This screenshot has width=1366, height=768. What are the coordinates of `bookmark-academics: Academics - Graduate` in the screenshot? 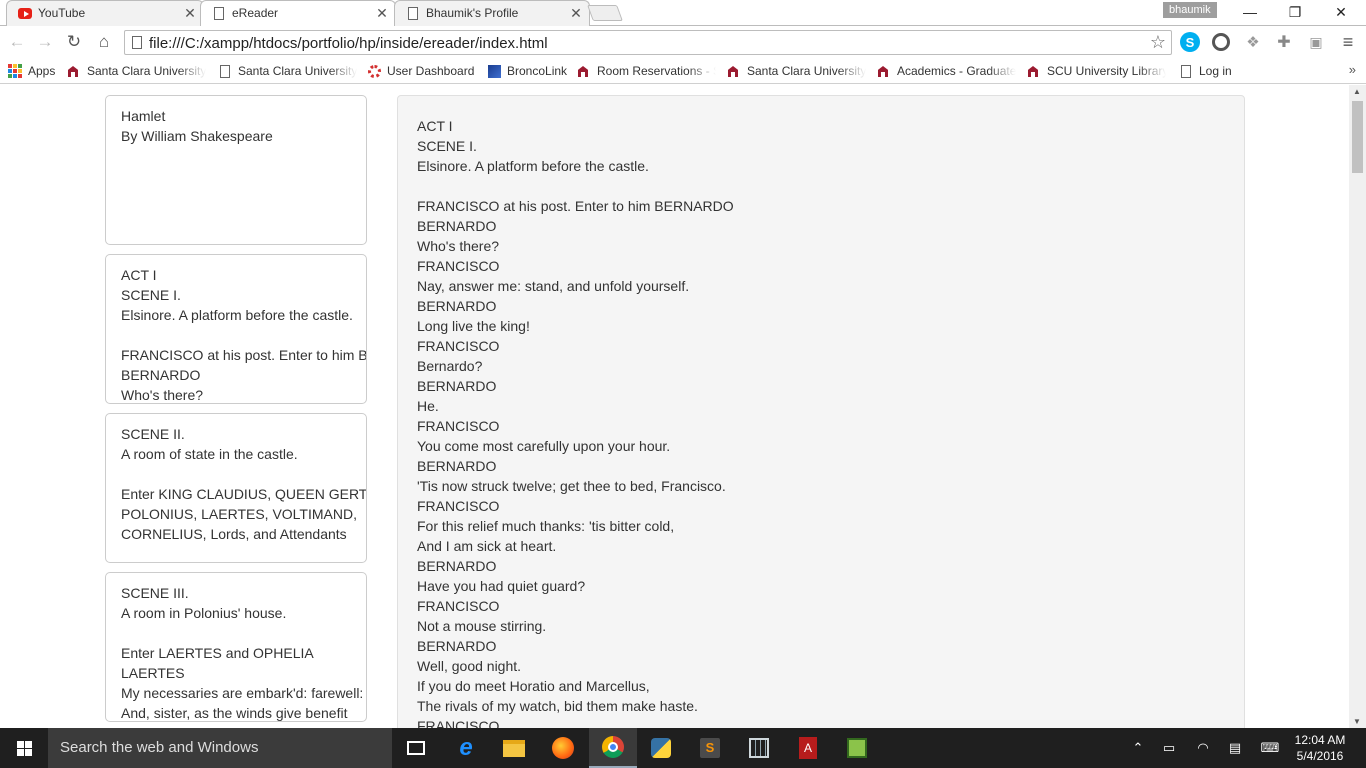 It's located at (946, 71).